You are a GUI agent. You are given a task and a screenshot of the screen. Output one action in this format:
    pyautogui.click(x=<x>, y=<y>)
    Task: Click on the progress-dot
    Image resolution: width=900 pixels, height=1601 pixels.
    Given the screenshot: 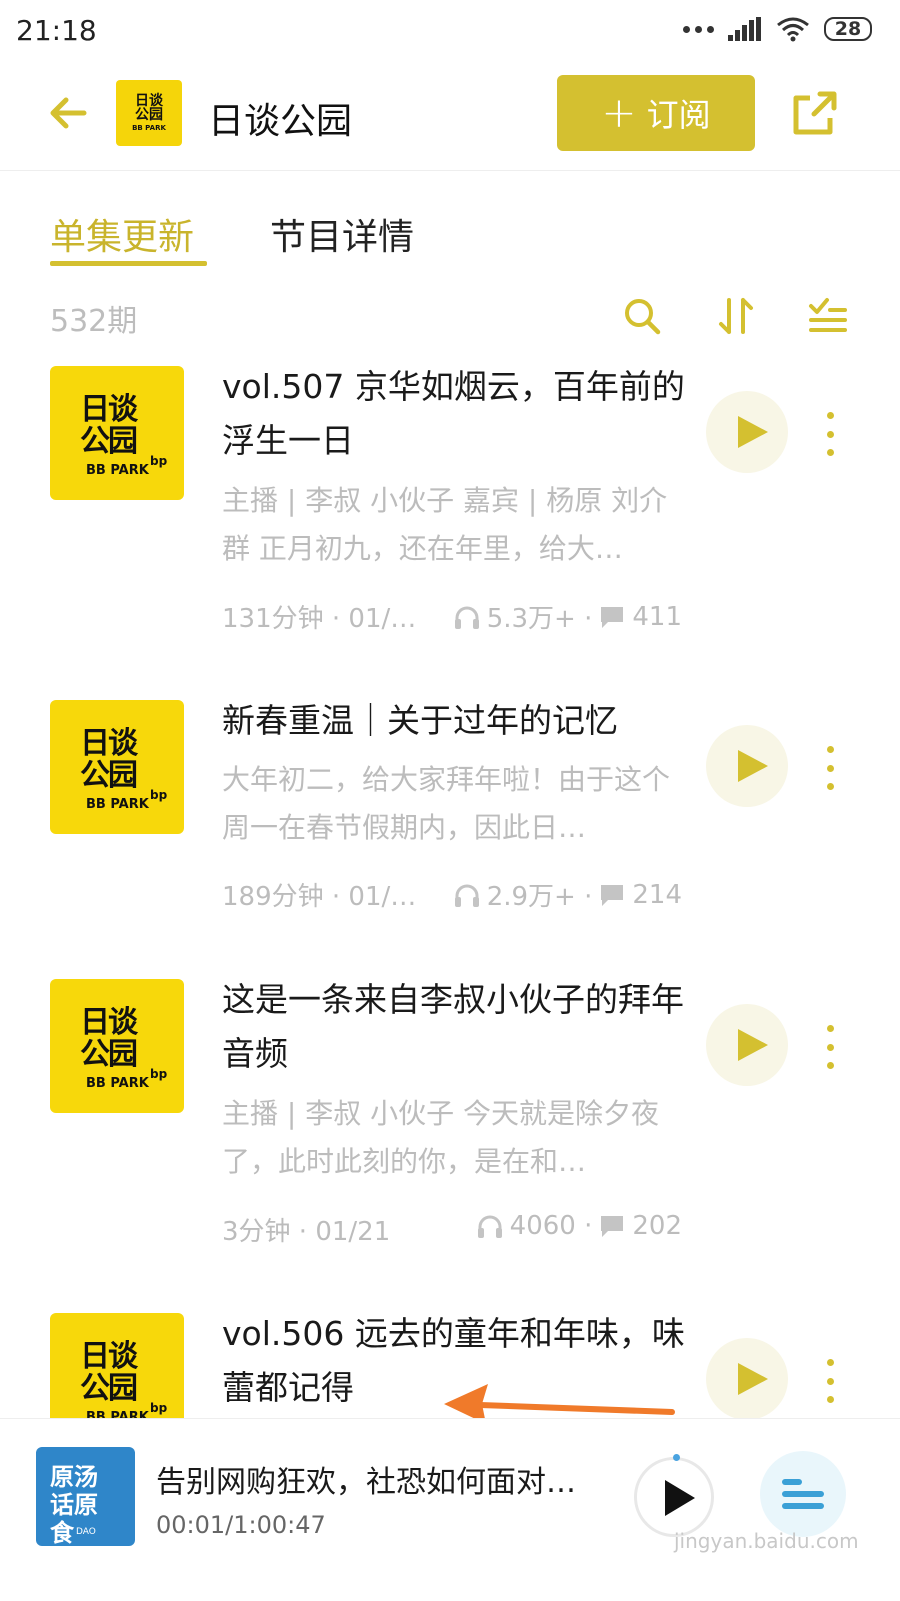 What is the action you would take?
    pyautogui.click(x=676, y=1457)
    